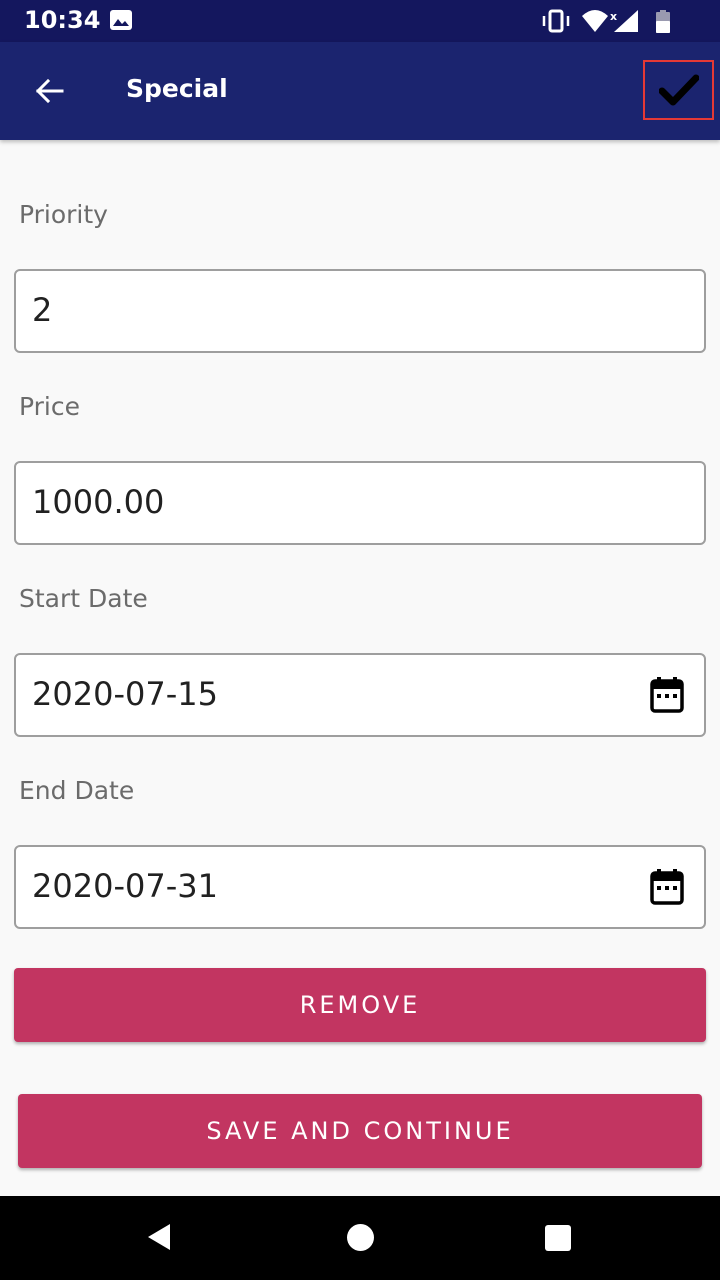 The image size is (720, 1280). What do you see at coordinates (613, 16) in the screenshot?
I see `svg-text: x` at bounding box center [613, 16].